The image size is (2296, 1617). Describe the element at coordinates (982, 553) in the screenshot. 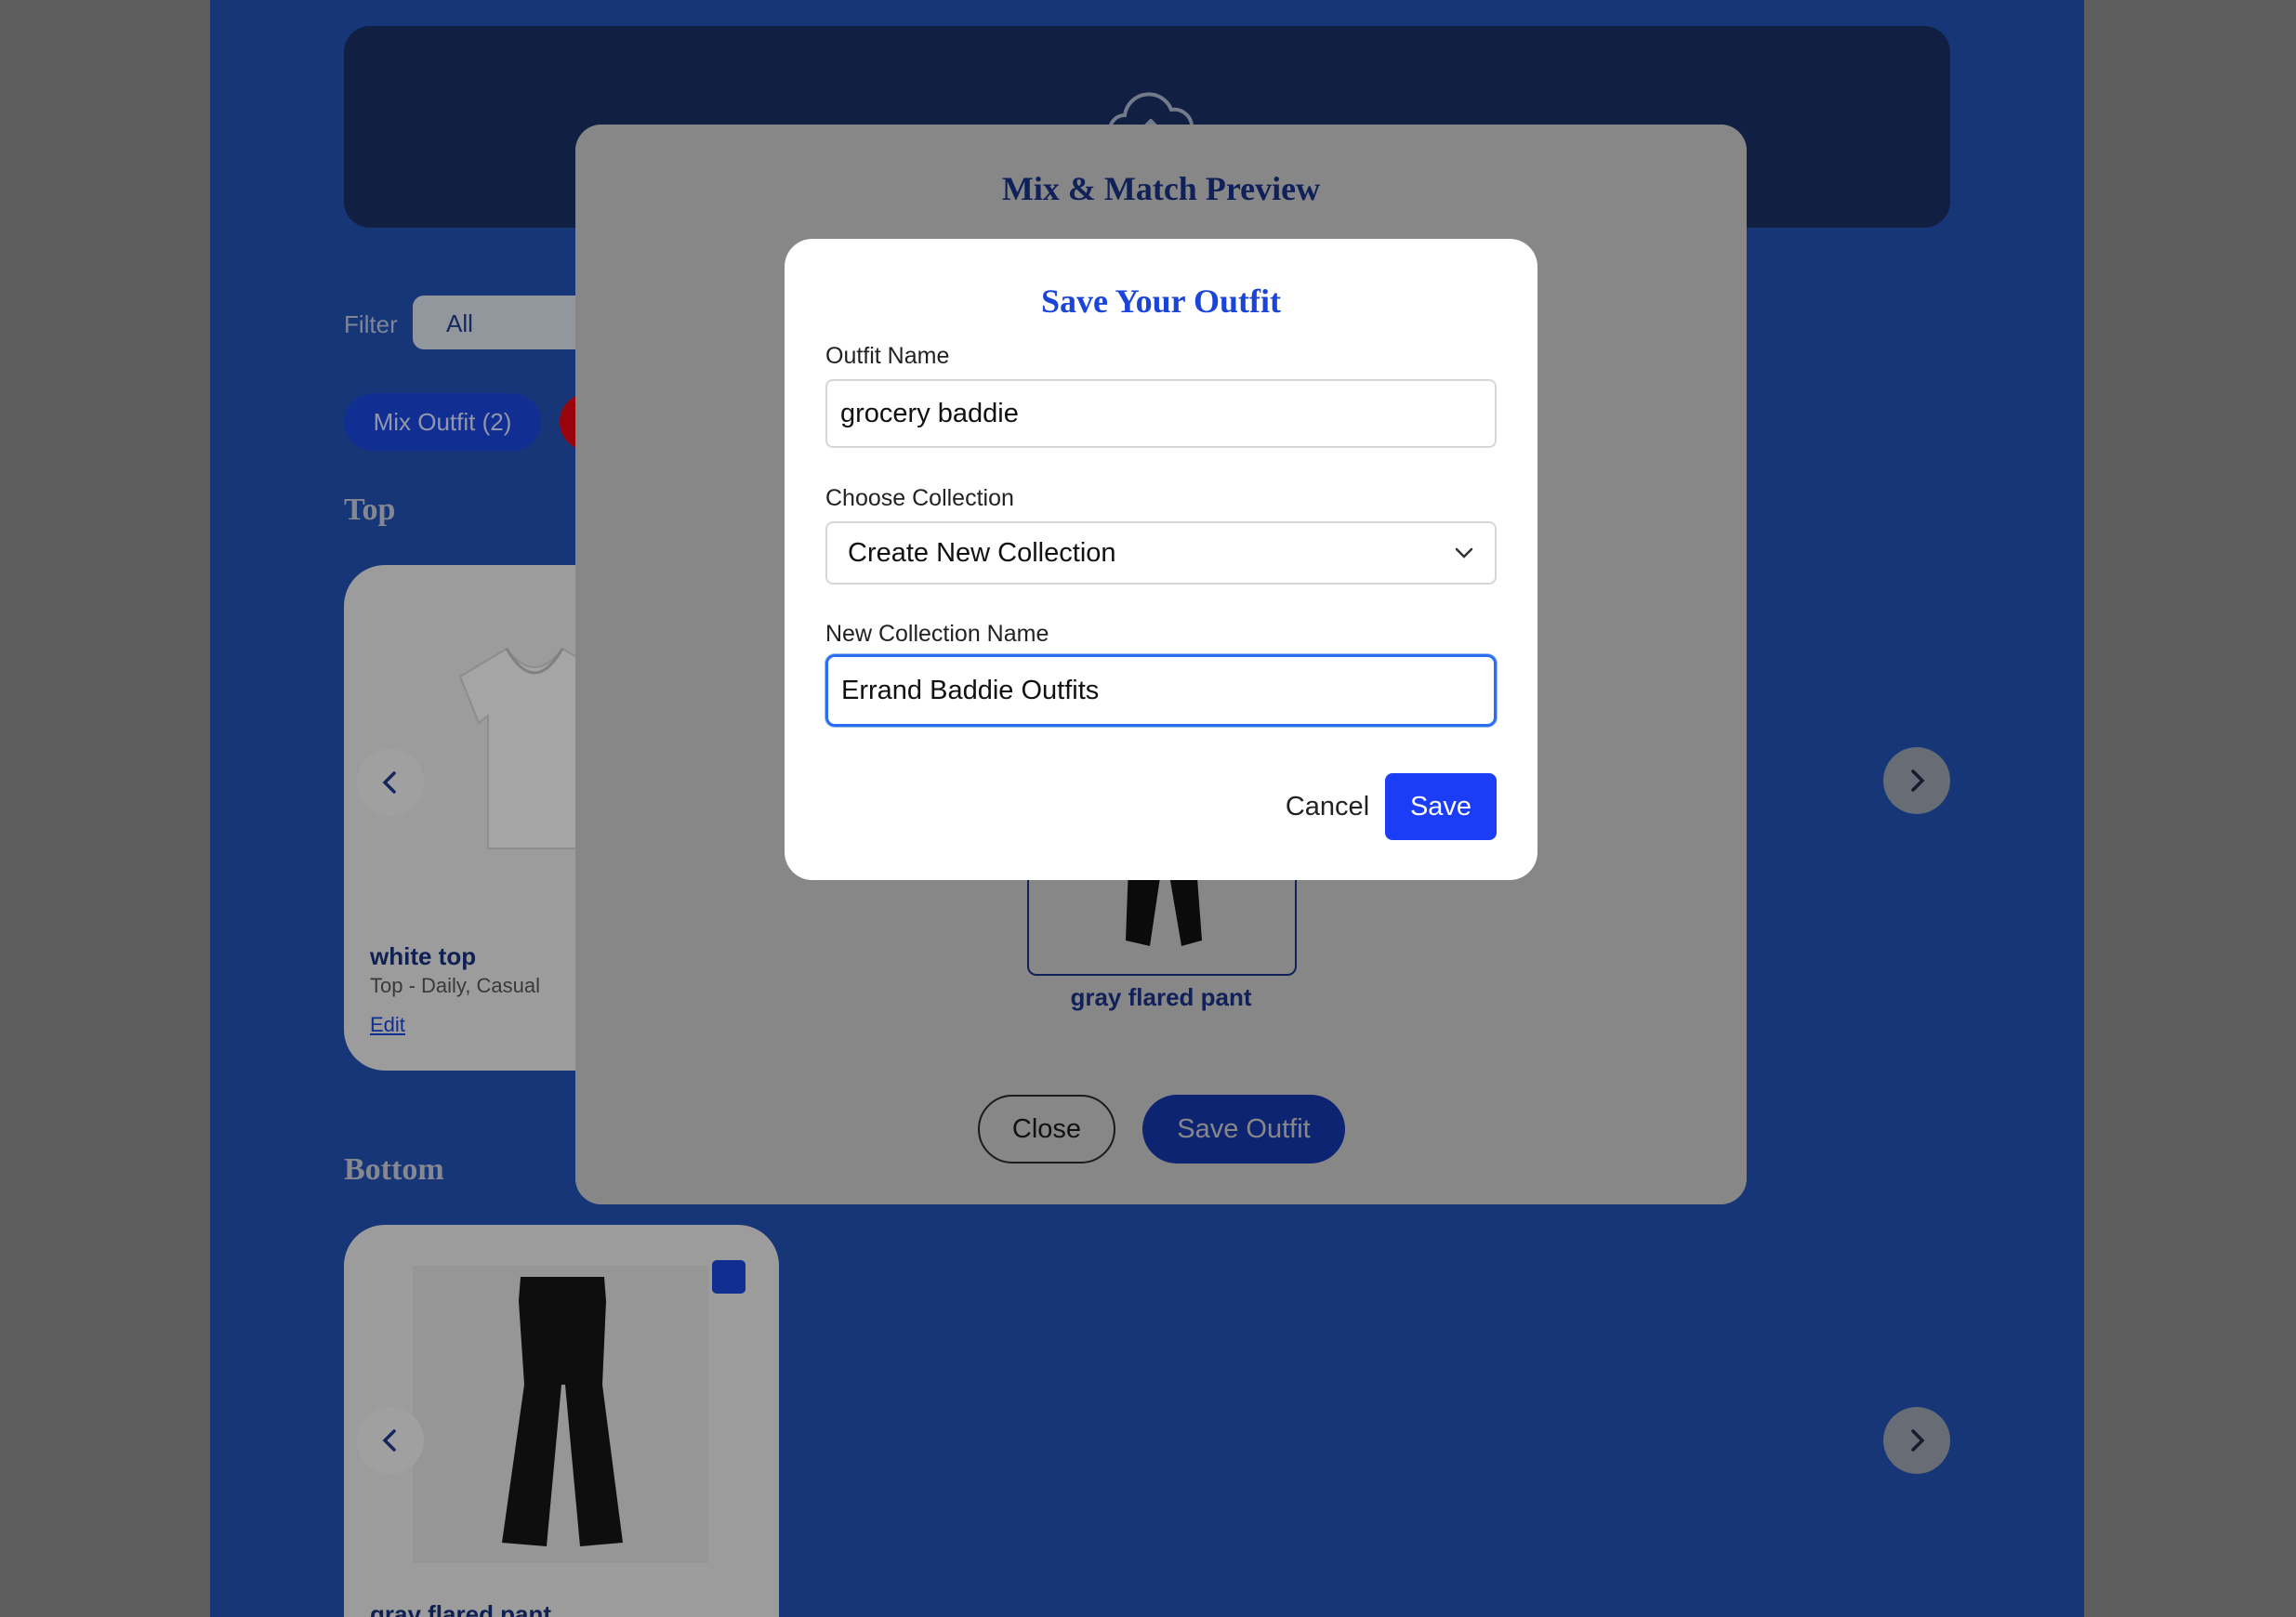

I see `collection-select-value: Create New Collection` at that location.